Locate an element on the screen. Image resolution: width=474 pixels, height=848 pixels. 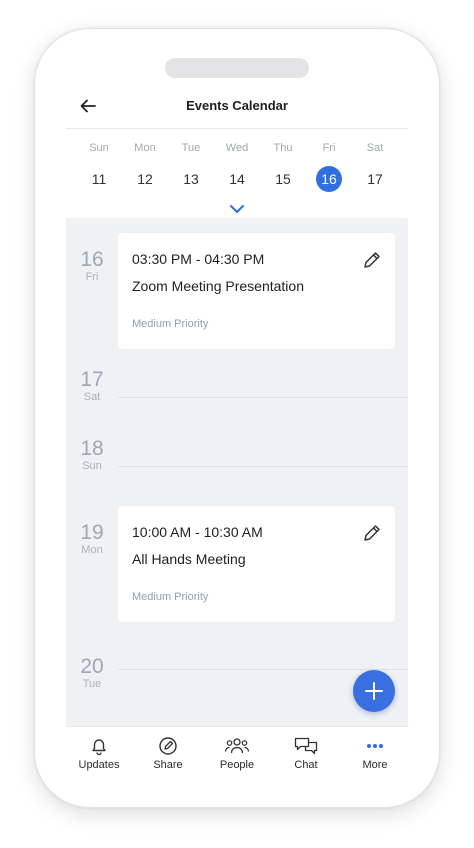
week-day-date: 14 is located at coordinates (237, 179).